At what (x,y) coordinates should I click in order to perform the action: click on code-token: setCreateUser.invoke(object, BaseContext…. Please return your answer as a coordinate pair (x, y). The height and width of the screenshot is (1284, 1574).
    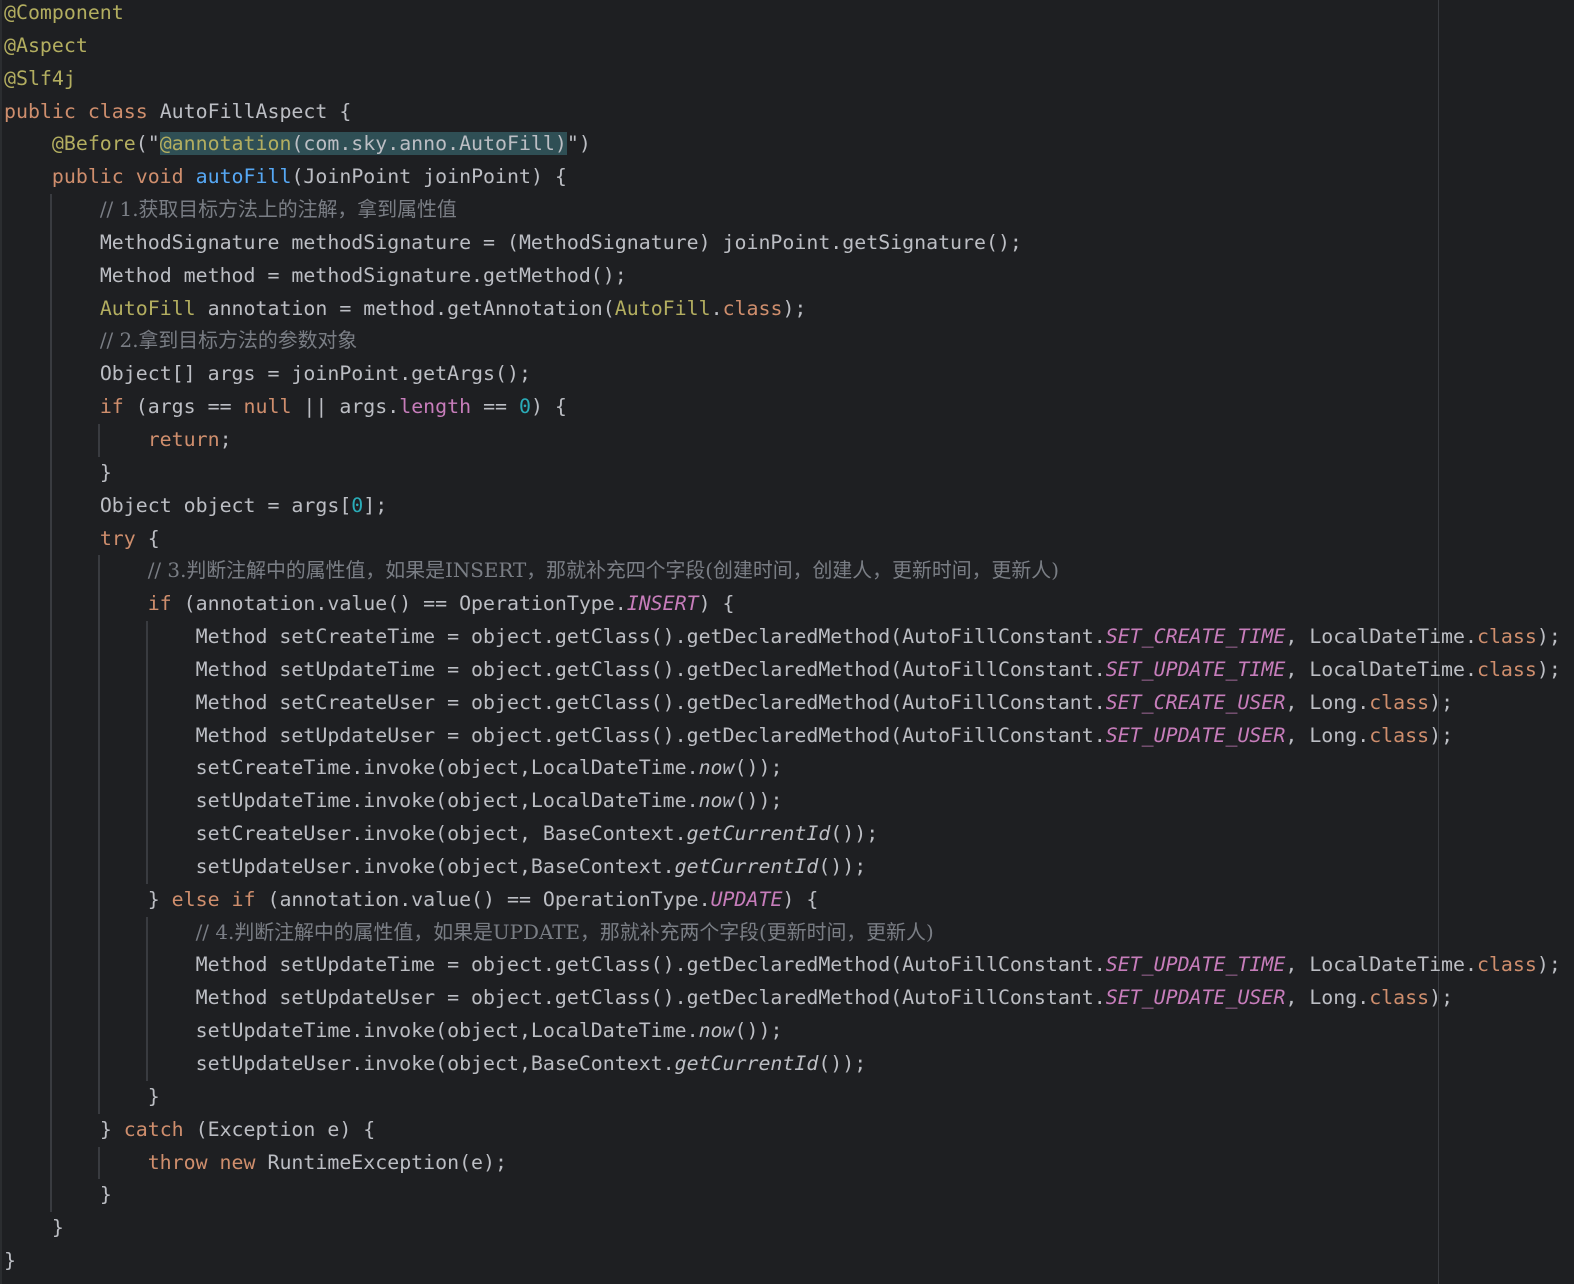
    Looking at the image, I should click on (441, 834).